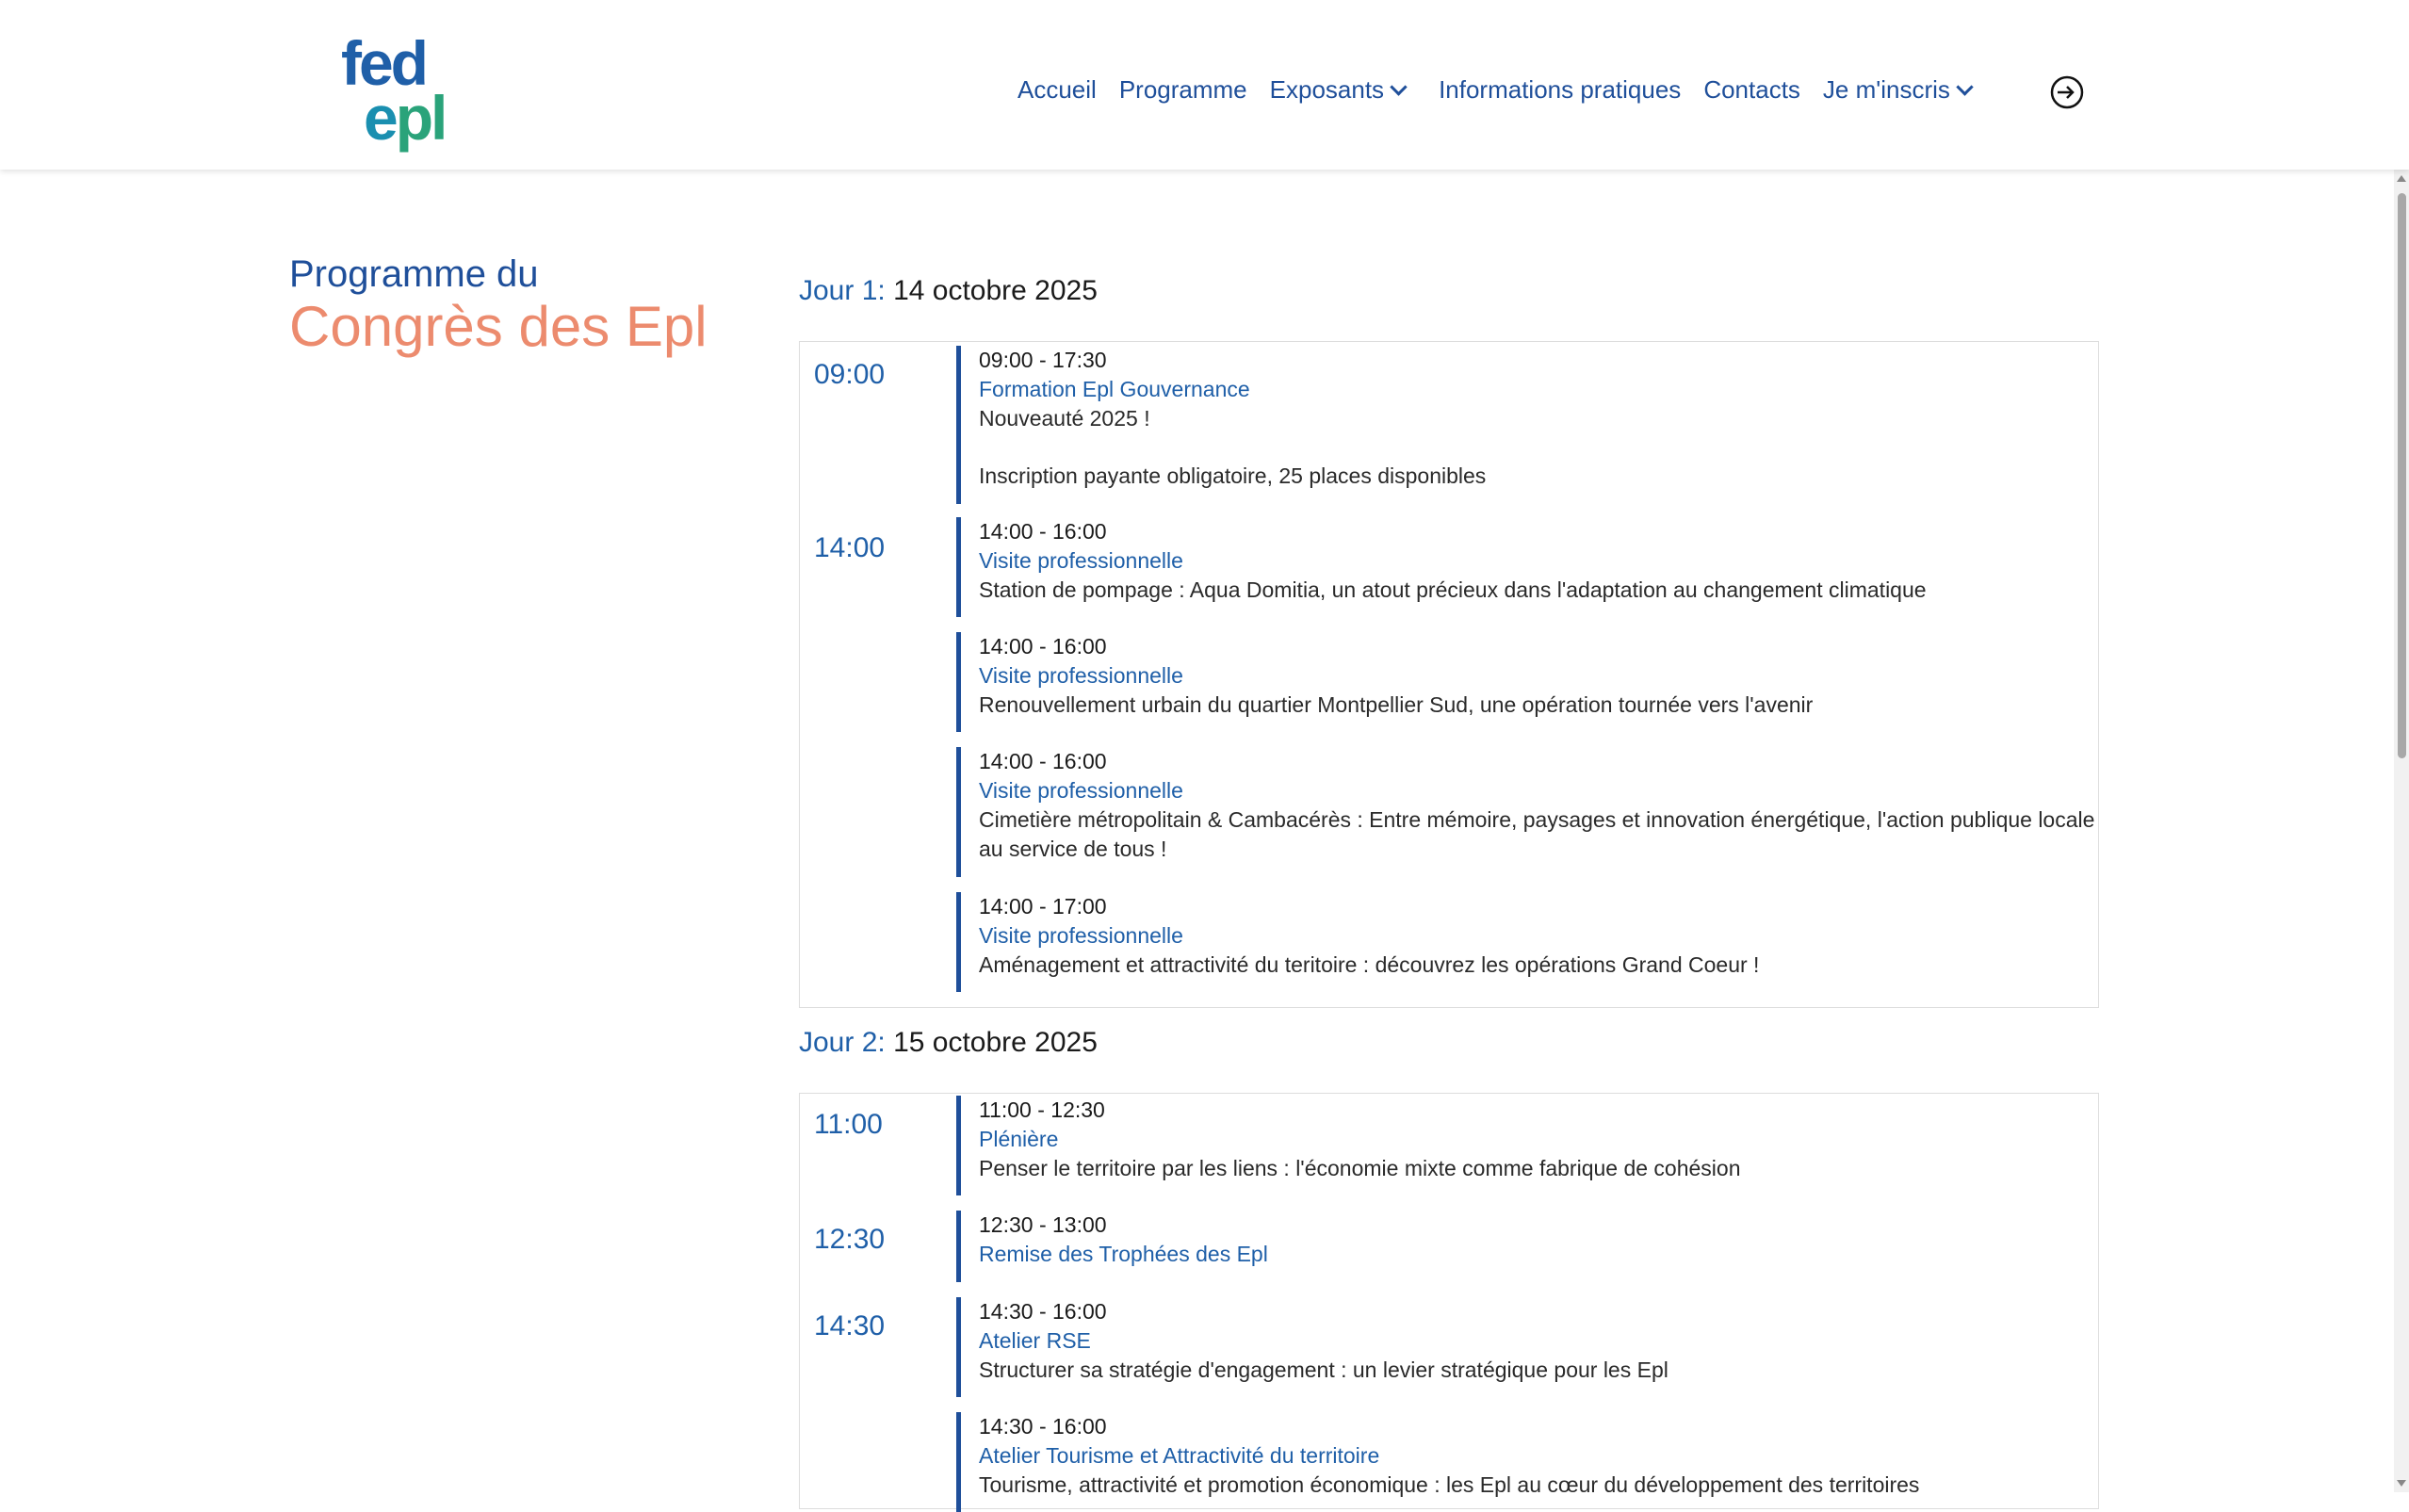 The image size is (2409, 1512). Describe the element at coordinates (1540, 389) in the screenshot. I see `event-title-link: Formation Epl Gouvernance` at that location.